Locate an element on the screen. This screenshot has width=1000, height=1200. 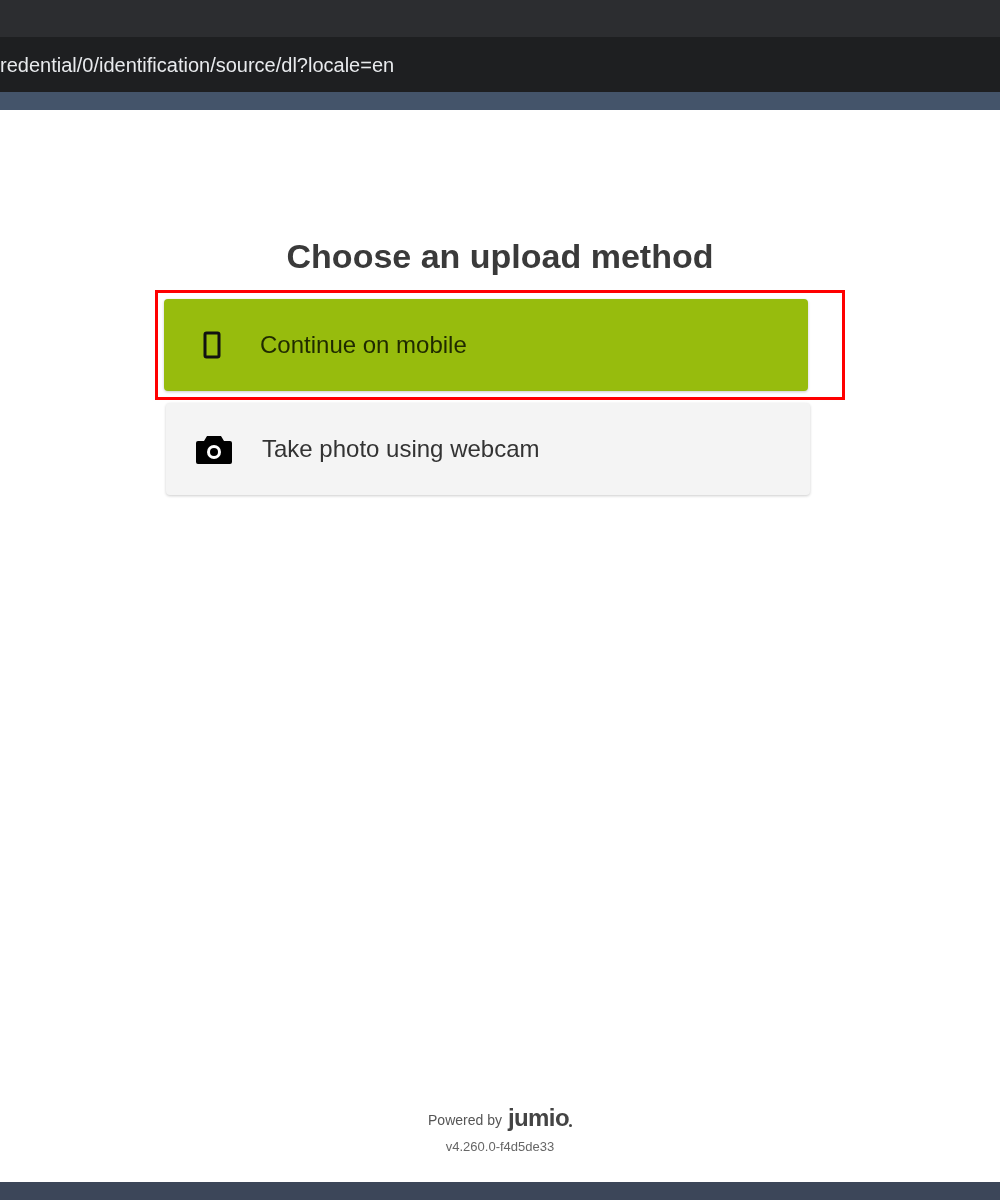
upload-option-button: Take photo using webcam is located at coordinates (488, 449).